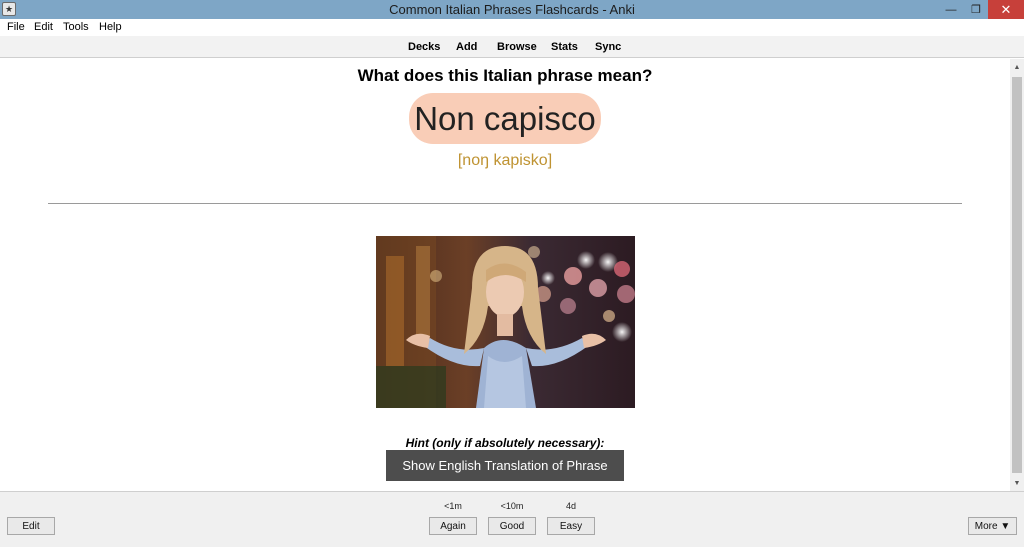  What do you see at coordinates (1006, 9) in the screenshot?
I see `close-button: ✕` at bounding box center [1006, 9].